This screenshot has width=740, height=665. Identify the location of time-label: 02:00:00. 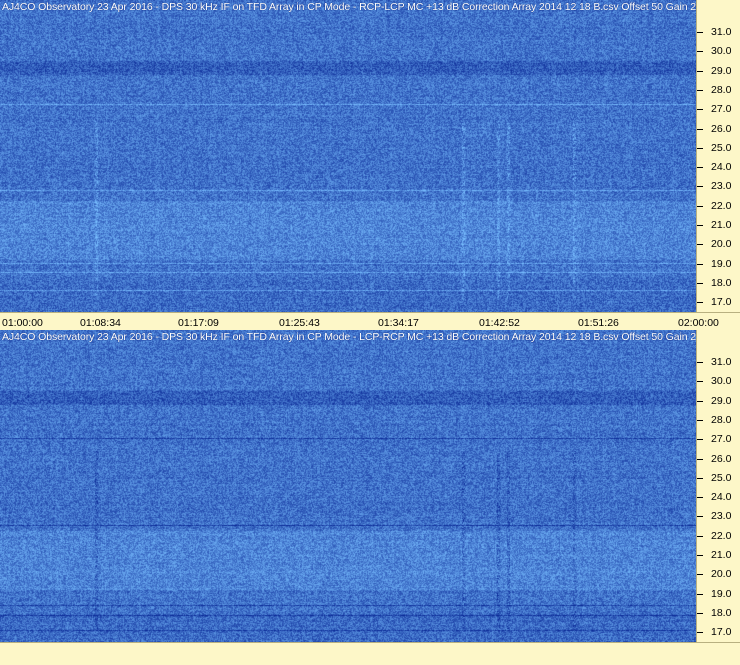
(698, 323).